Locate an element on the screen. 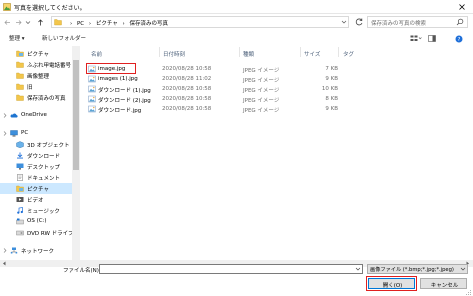  filename-dropdown-chevron-icon is located at coordinates (358, 269).